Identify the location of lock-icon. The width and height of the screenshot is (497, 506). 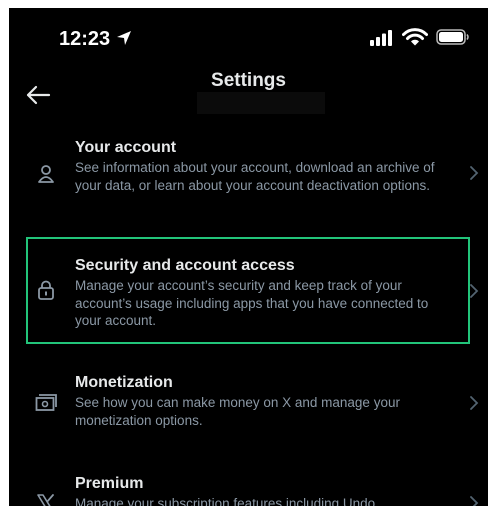
(46, 290).